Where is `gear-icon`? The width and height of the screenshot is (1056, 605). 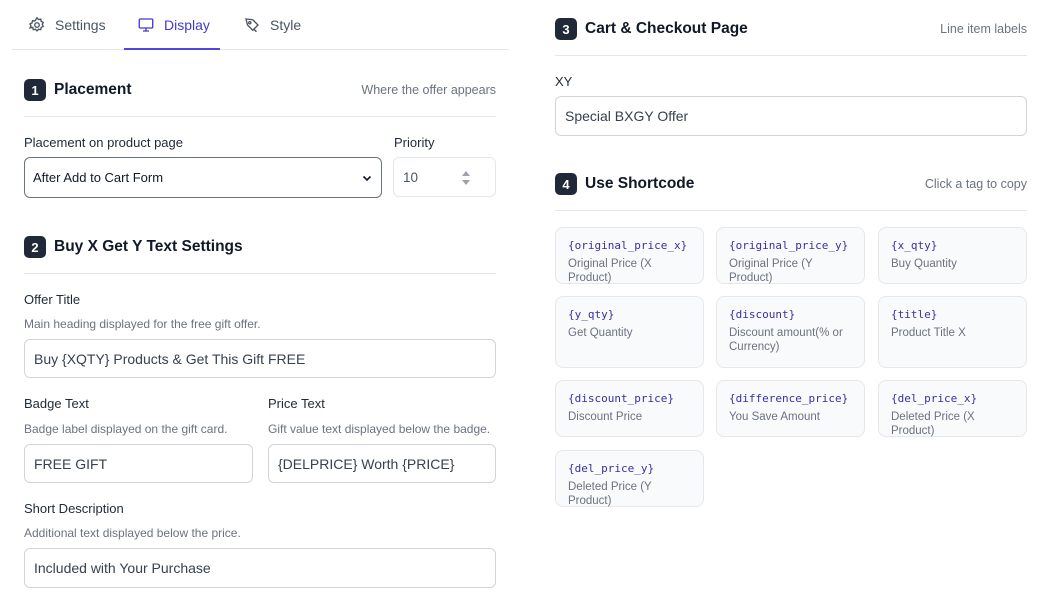
gear-icon is located at coordinates (36, 24).